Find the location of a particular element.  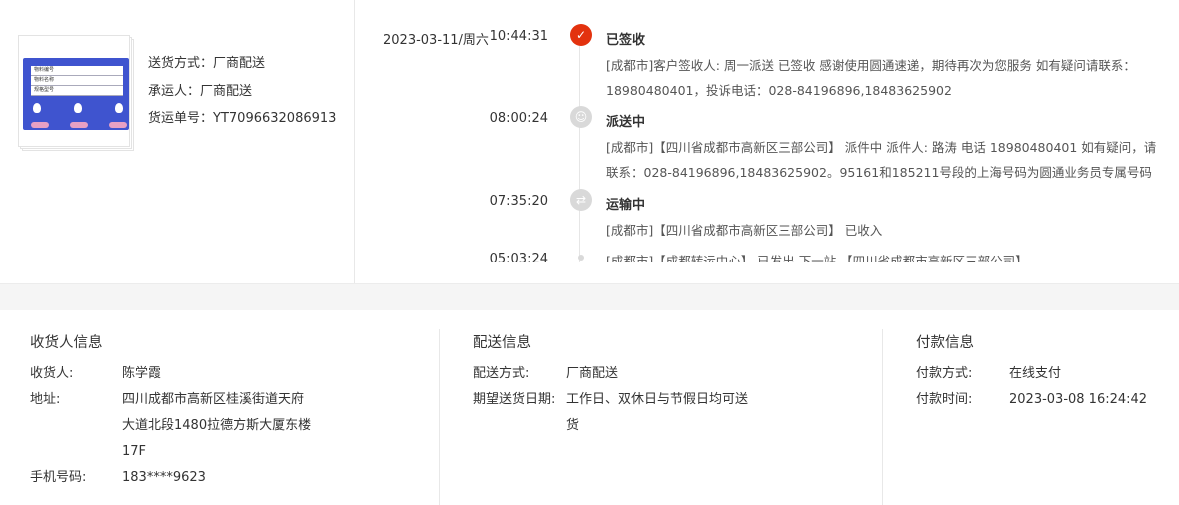

courier-icon: ☺ is located at coordinates (581, 117).